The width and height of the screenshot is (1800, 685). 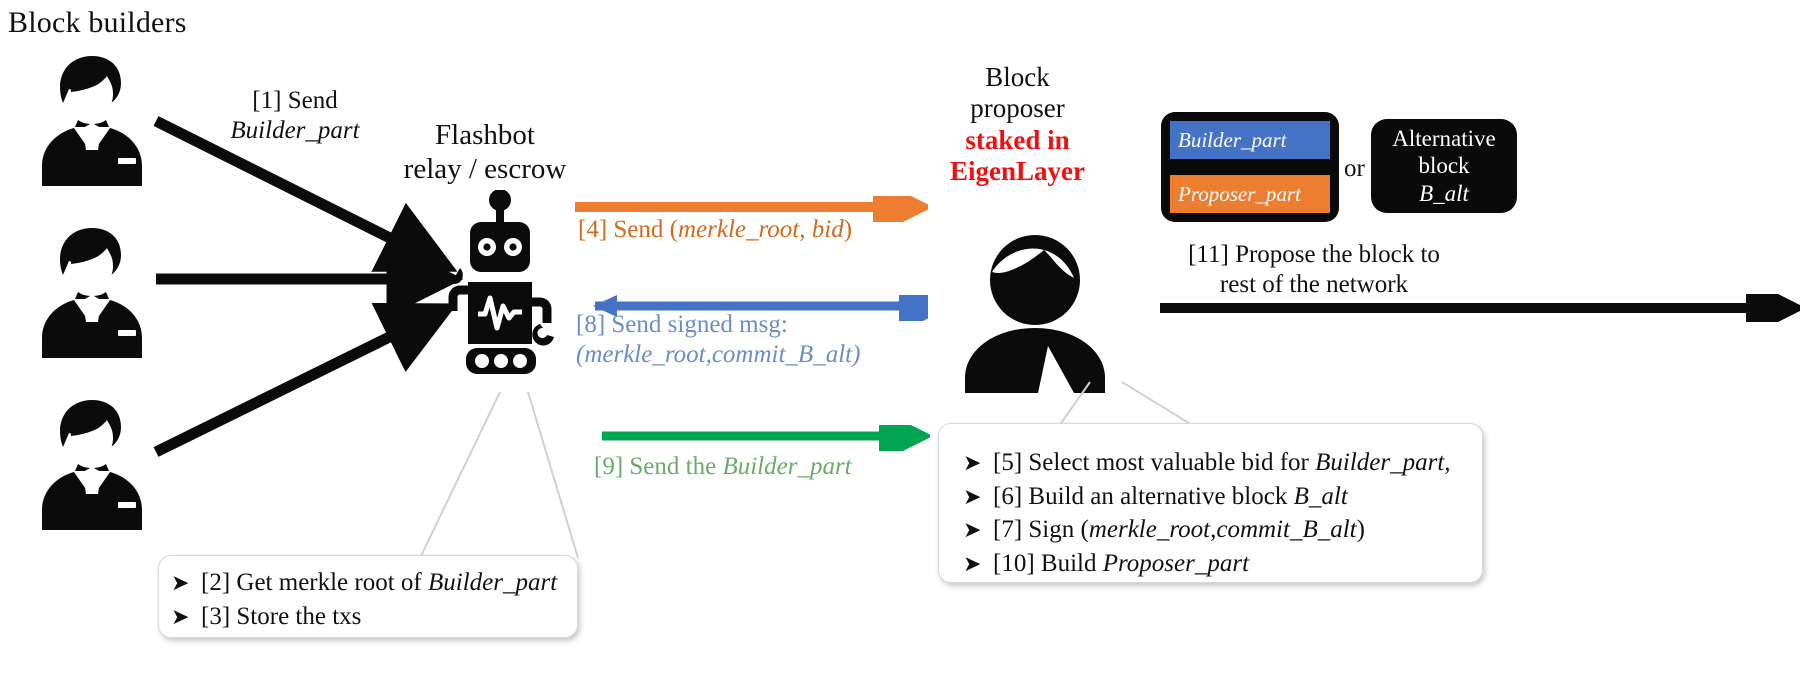 I want to click on list-item-italic: Builder_part,, so click(x=1383, y=462).